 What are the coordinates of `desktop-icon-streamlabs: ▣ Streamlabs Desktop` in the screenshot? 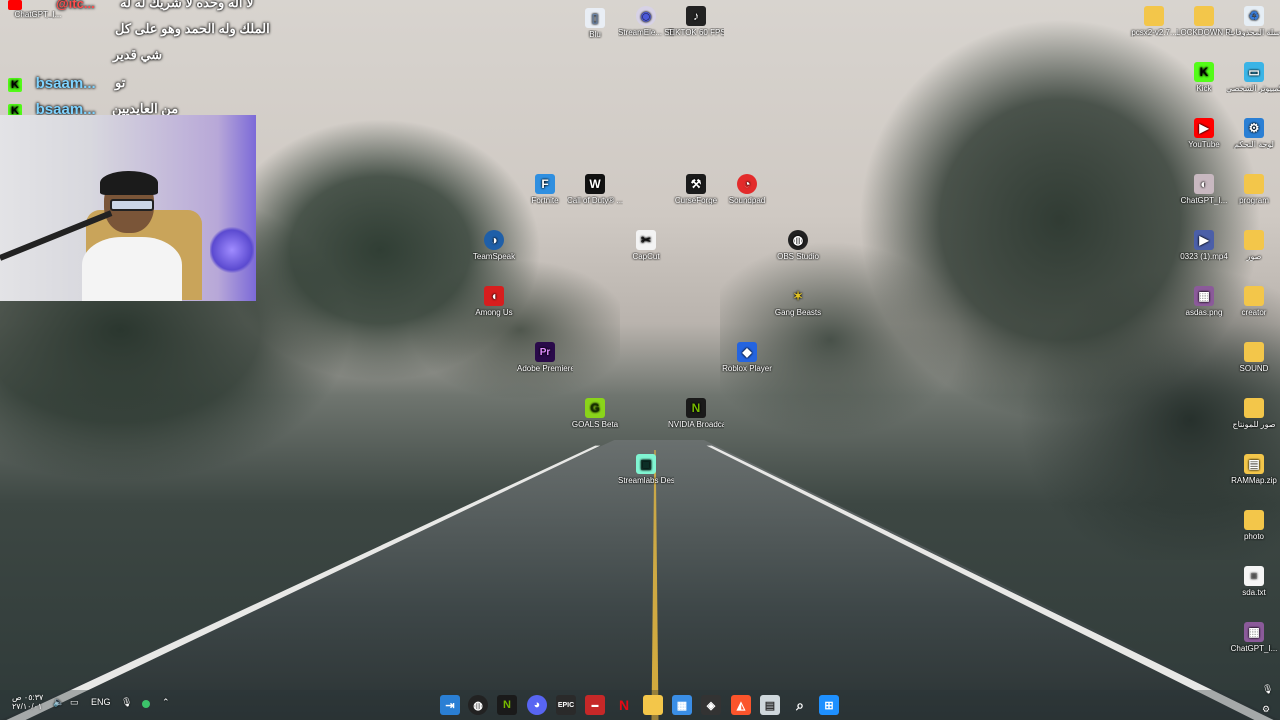 It's located at (646, 469).